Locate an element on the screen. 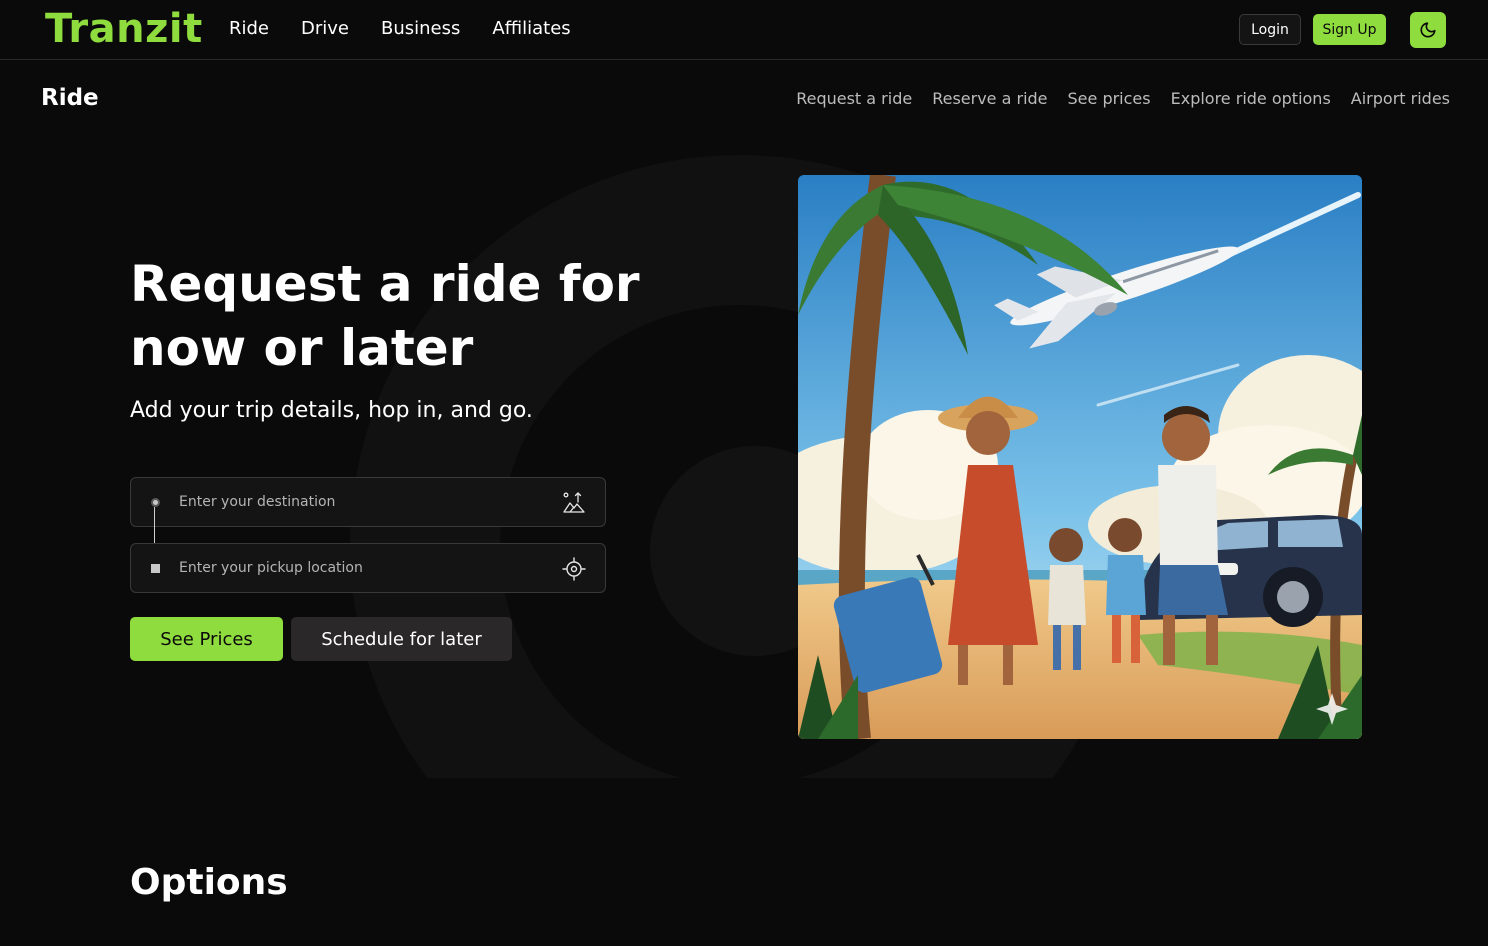  moon-icon is located at coordinates (1428, 30).